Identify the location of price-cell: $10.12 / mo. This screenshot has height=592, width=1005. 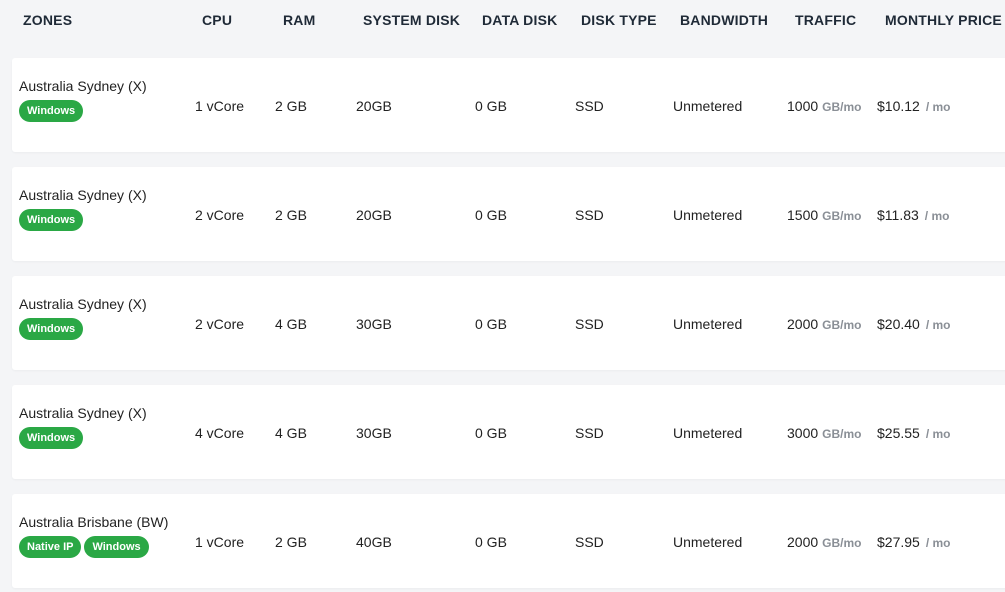
(914, 106).